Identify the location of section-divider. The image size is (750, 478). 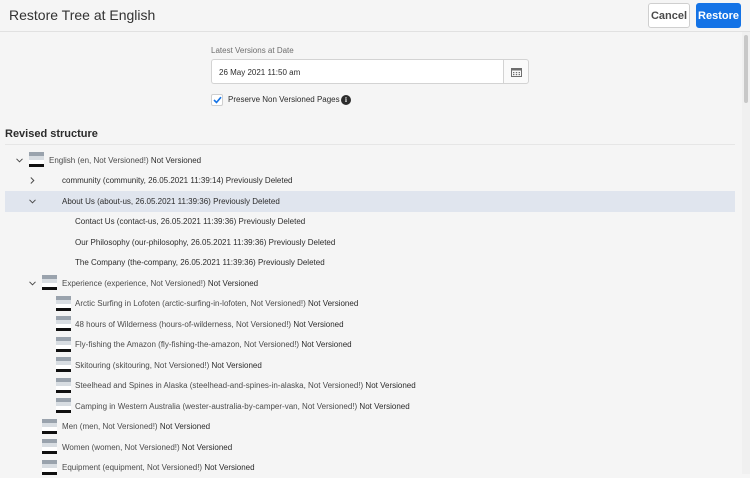
(370, 144).